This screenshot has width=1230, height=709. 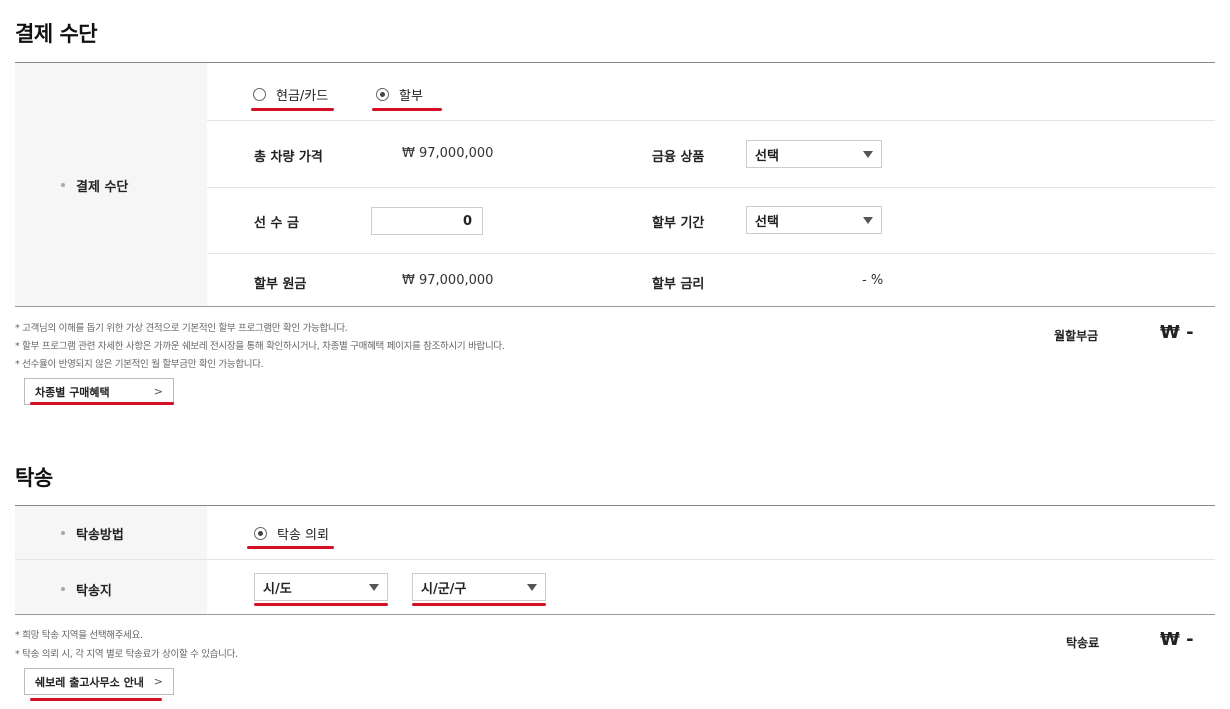 I want to click on delivery-location-label: 탁송지, so click(x=94, y=591).